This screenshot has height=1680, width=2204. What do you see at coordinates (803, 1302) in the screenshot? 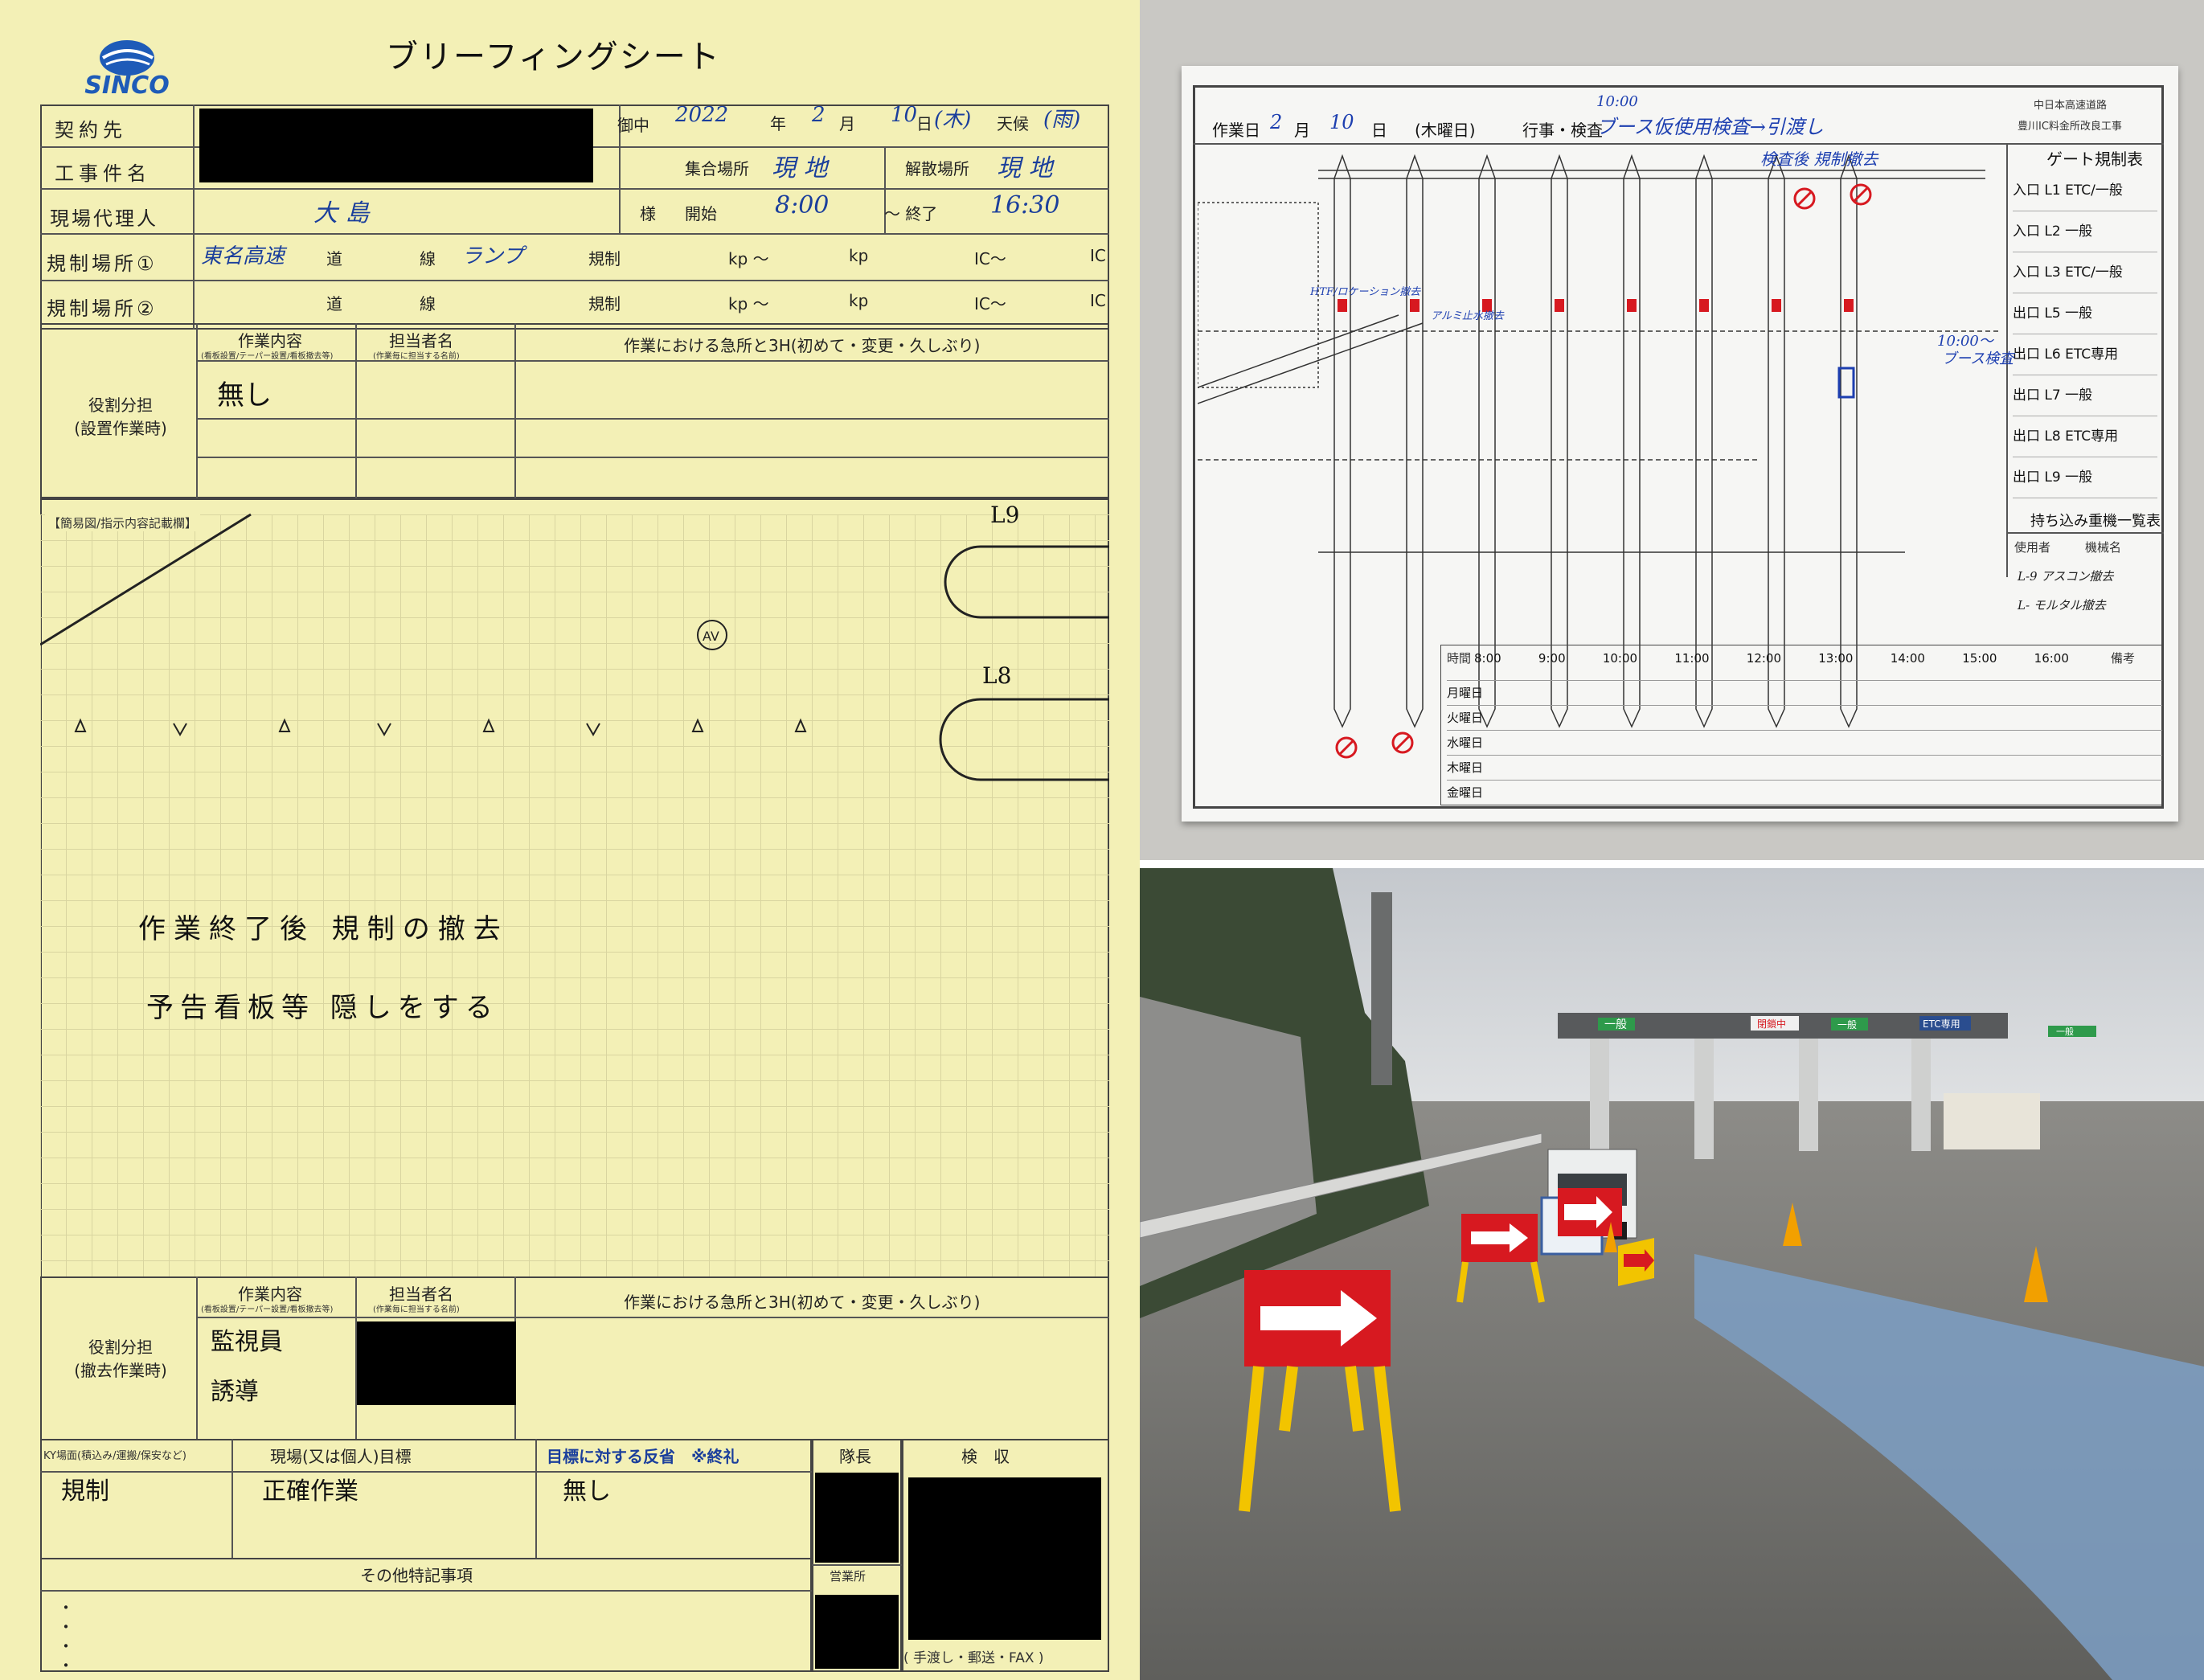
I see `remove-key-points-header: 作業における急所と3H(初めて・変更・久しぶり)` at bounding box center [803, 1302].